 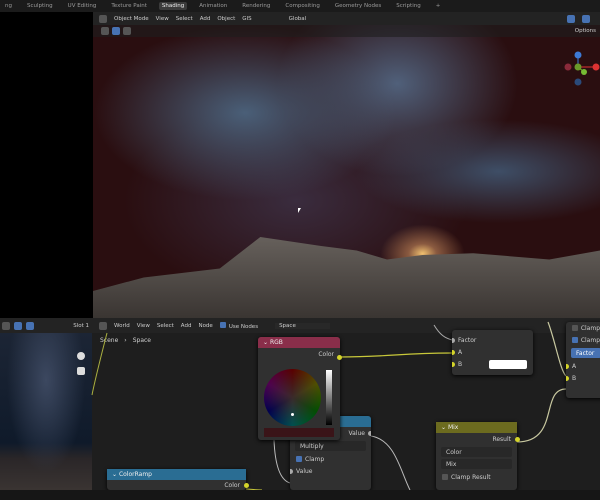 I want to click on clamp-checkbox-1: Clamp, so click(x=583, y=328).